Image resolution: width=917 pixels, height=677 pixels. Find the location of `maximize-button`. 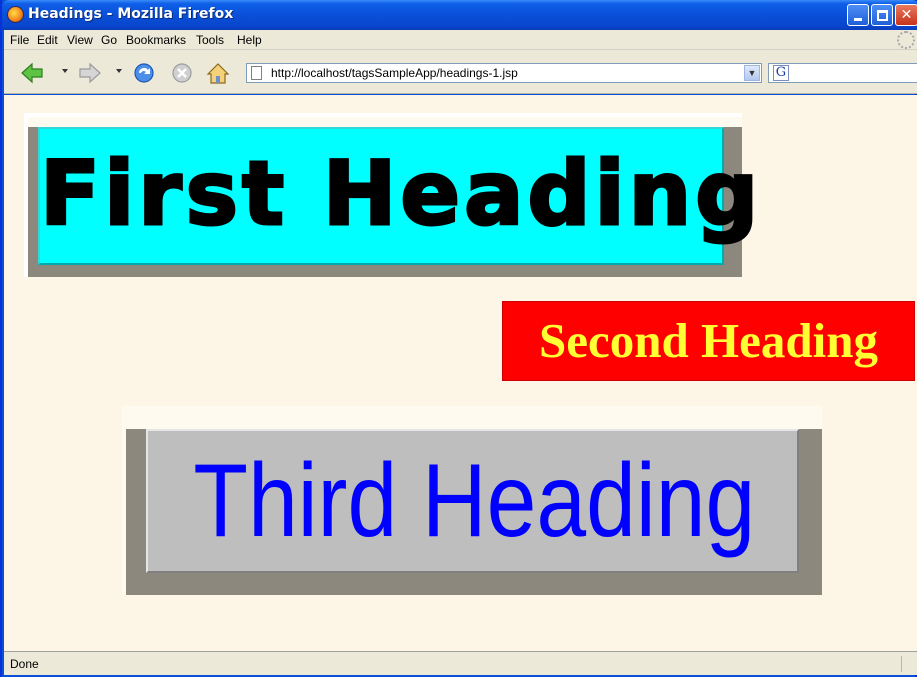

maximize-button is located at coordinates (882, 15).